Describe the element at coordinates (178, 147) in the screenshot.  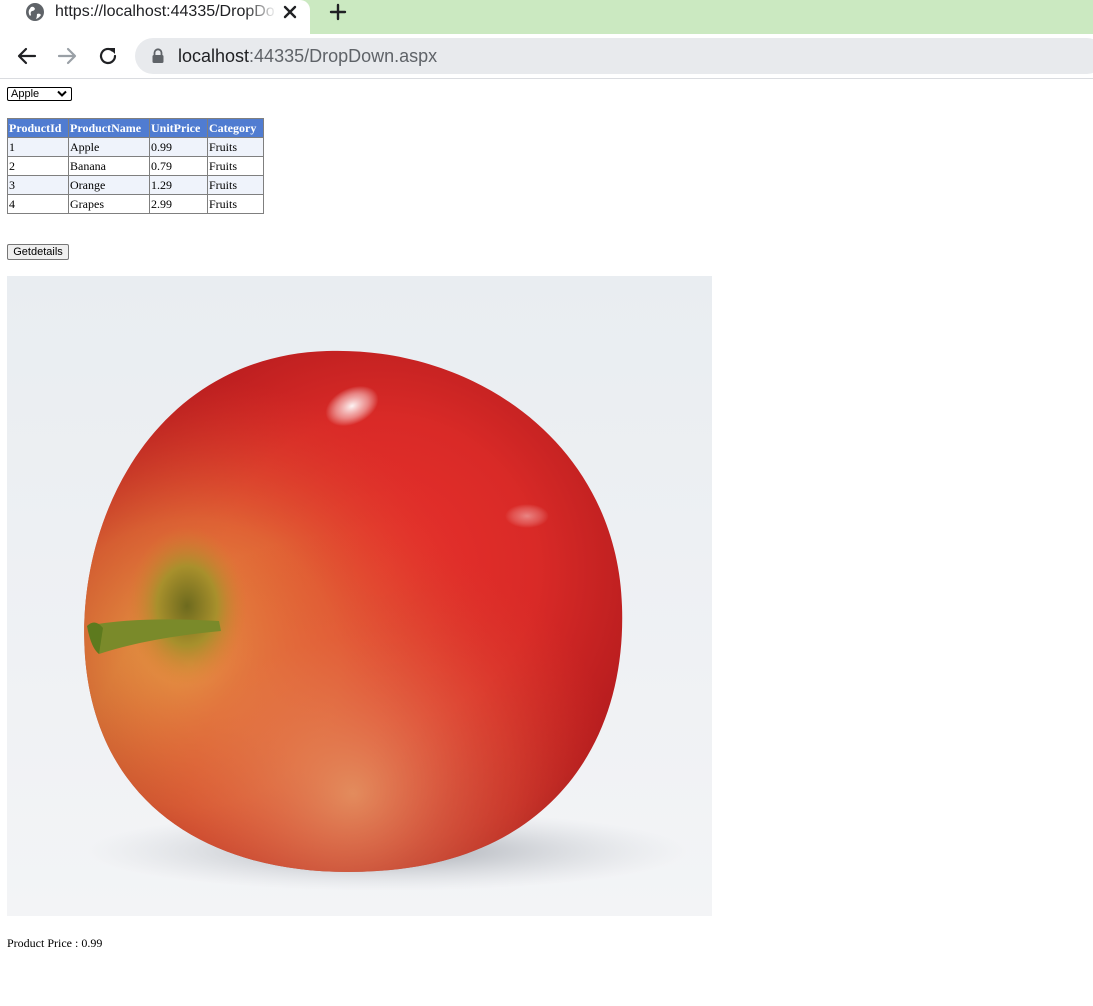
I see `cell-unitprice: 0.99` at that location.